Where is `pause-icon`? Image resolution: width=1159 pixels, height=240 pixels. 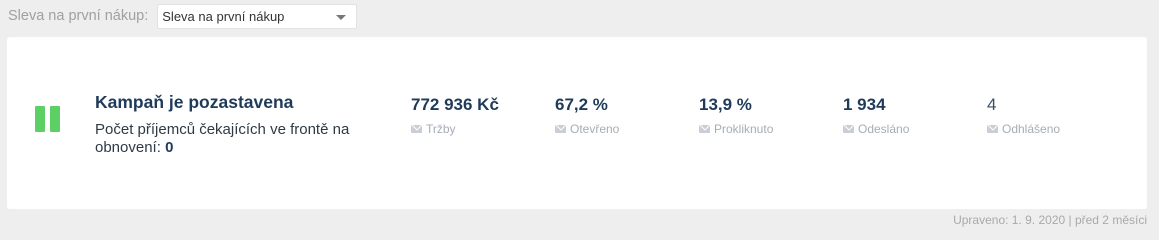
pause-icon is located at coordinates (47, 119).